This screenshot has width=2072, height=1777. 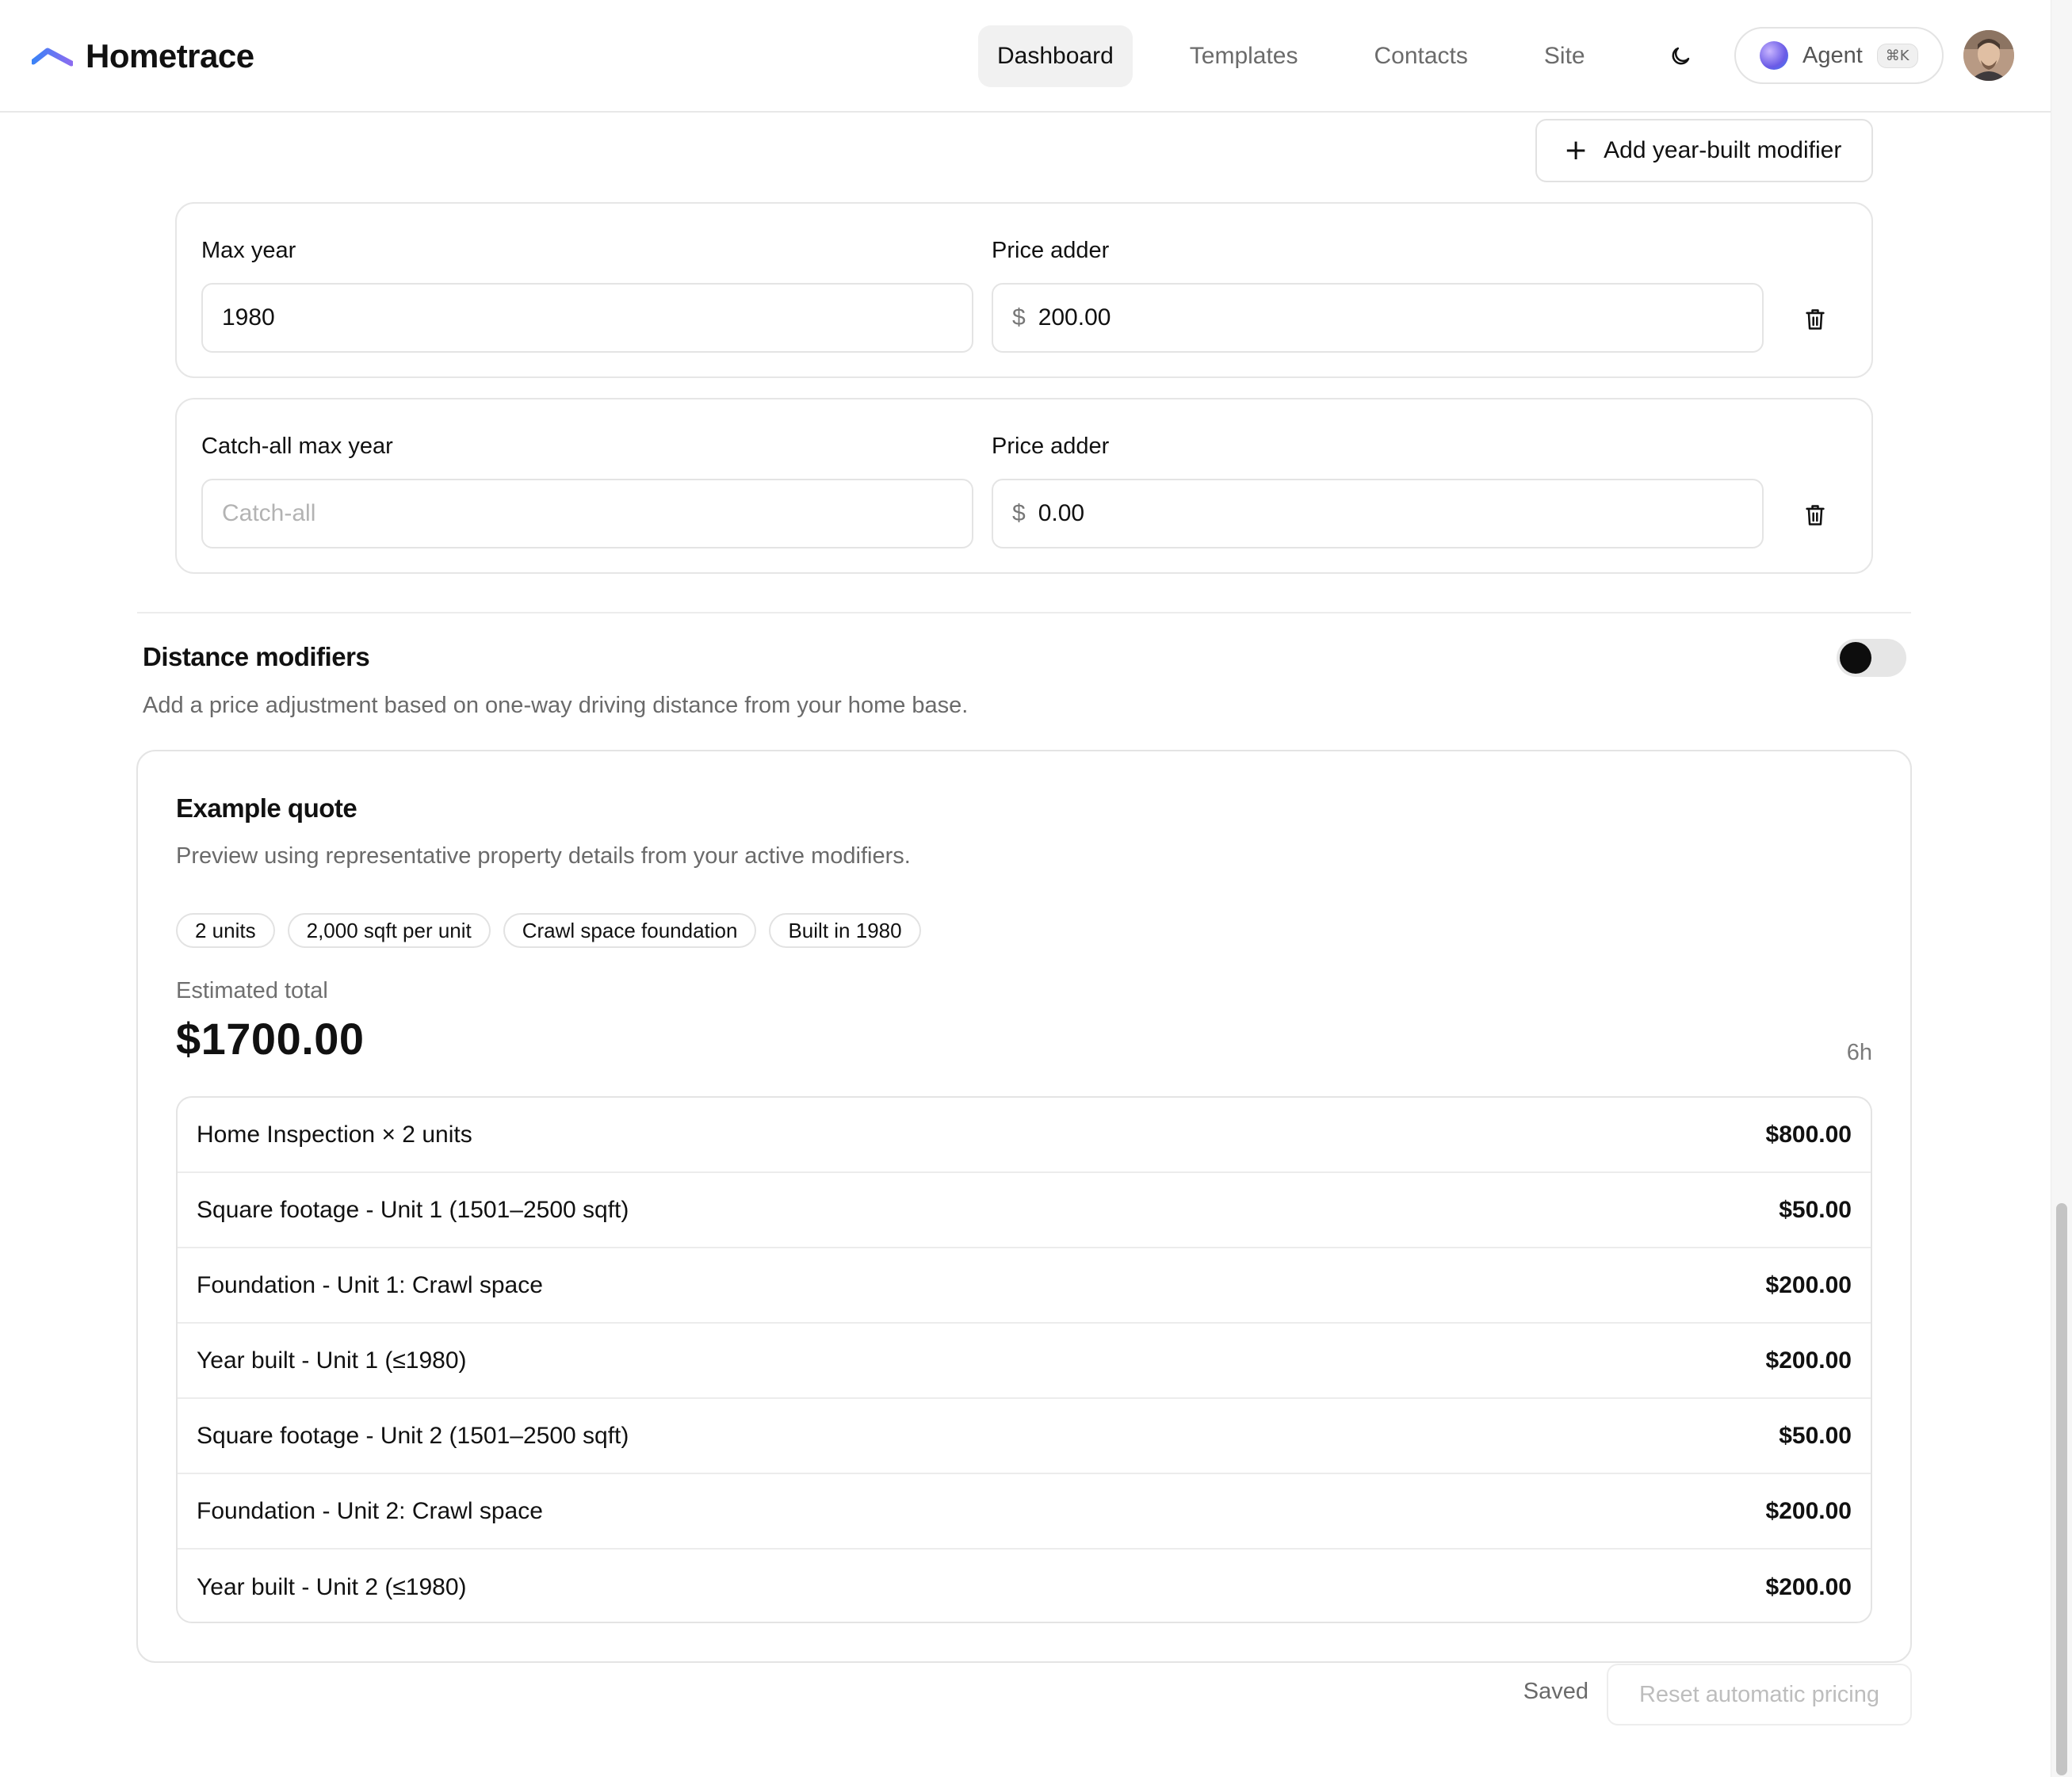 I want to click on moon-icon, so click(x=1681, y=56).